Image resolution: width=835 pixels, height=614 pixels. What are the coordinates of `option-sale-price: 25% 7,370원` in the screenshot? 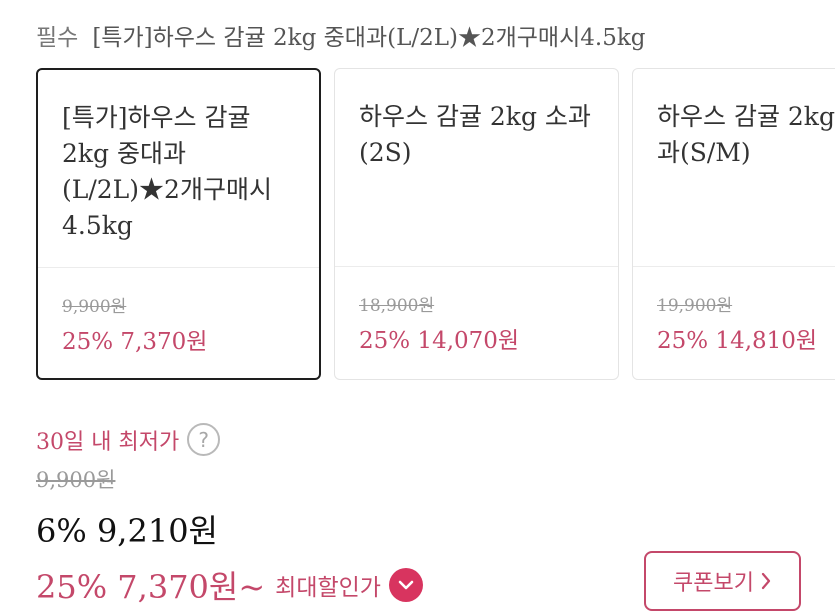 It's located at (135, 342).